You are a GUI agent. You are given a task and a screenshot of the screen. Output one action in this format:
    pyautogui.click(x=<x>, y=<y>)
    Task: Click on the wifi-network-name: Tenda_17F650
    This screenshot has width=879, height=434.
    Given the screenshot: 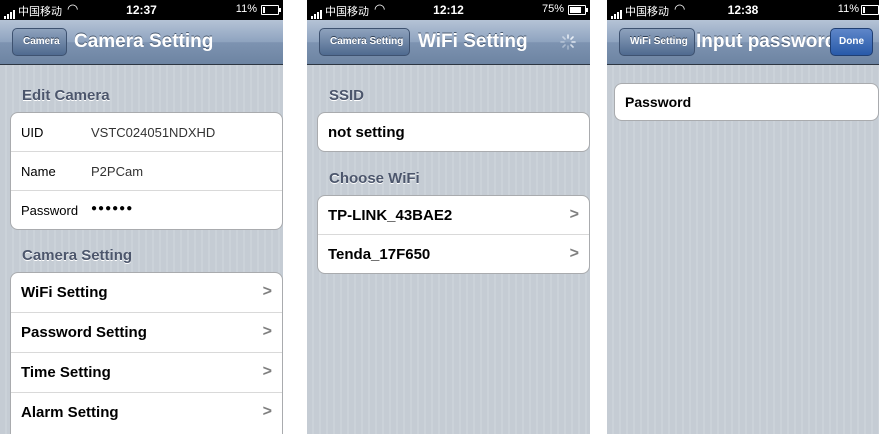 What is the action you would take?
    pyautogui.click(x=379, y=254)
    